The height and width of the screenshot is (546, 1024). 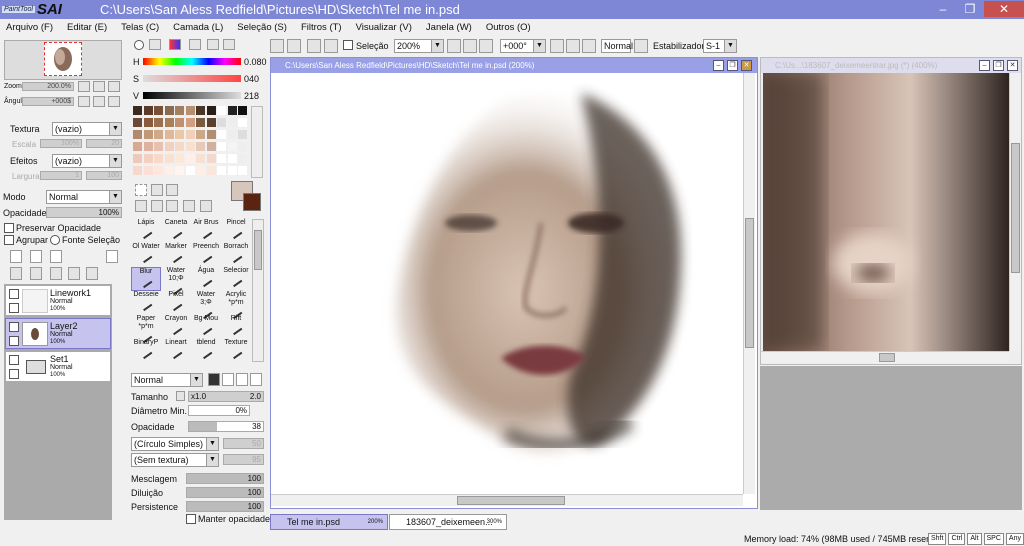 What do you see at coordinates (277, 46) in the screenshot?
I see `undo-button` at bounding box center [277, 46].